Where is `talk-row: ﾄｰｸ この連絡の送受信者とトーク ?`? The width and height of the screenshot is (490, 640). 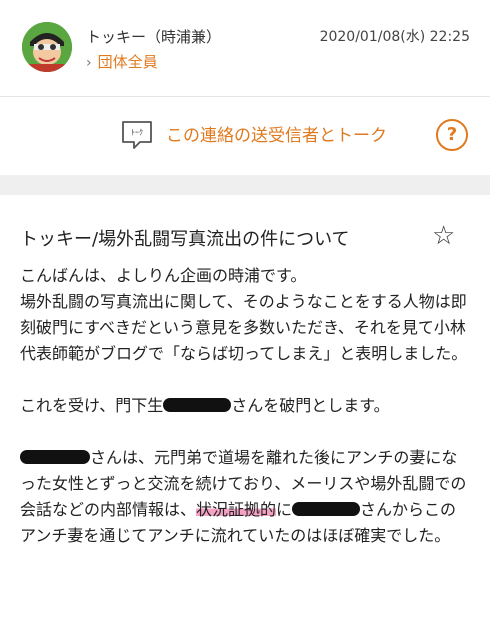 talk-row: ﾄｰｸ この連絡の送受信者とトーク ? is located at coordinates (245, 136).